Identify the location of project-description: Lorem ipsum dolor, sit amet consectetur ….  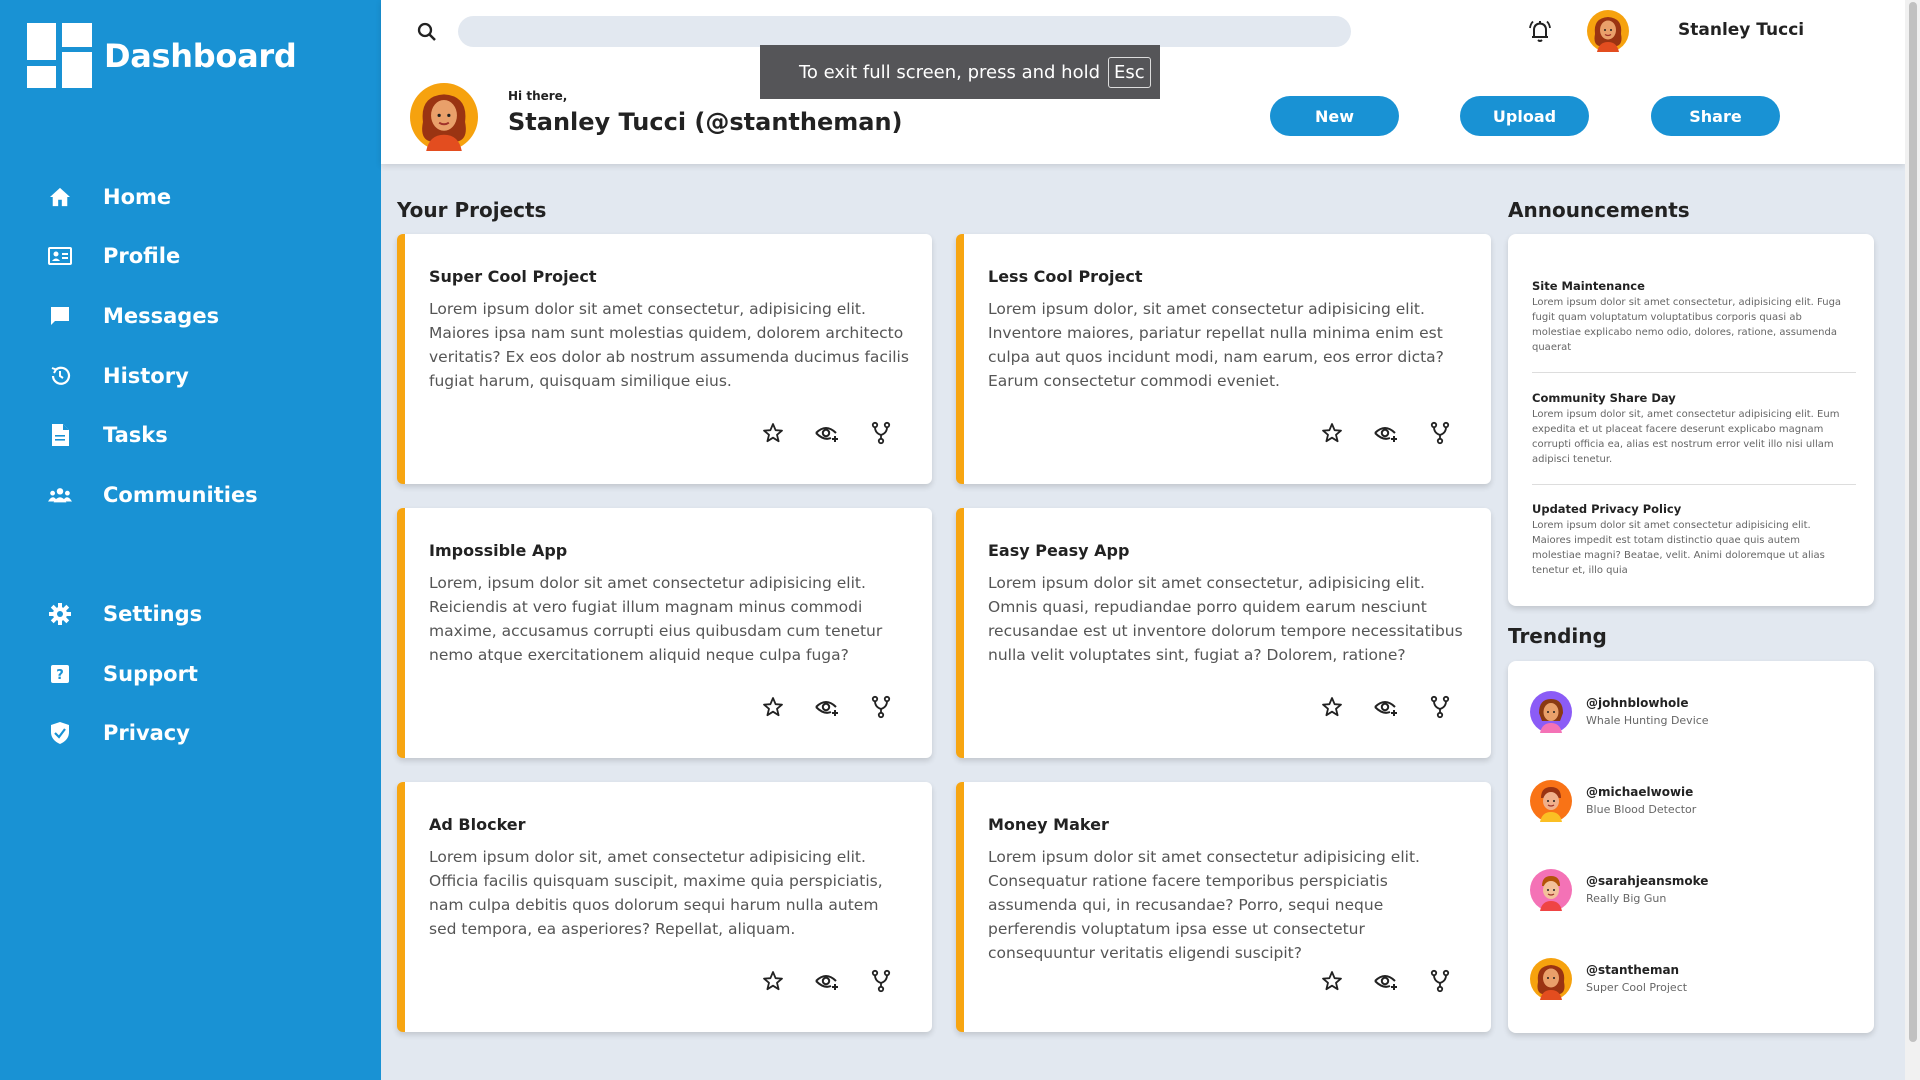
(1216, 345).